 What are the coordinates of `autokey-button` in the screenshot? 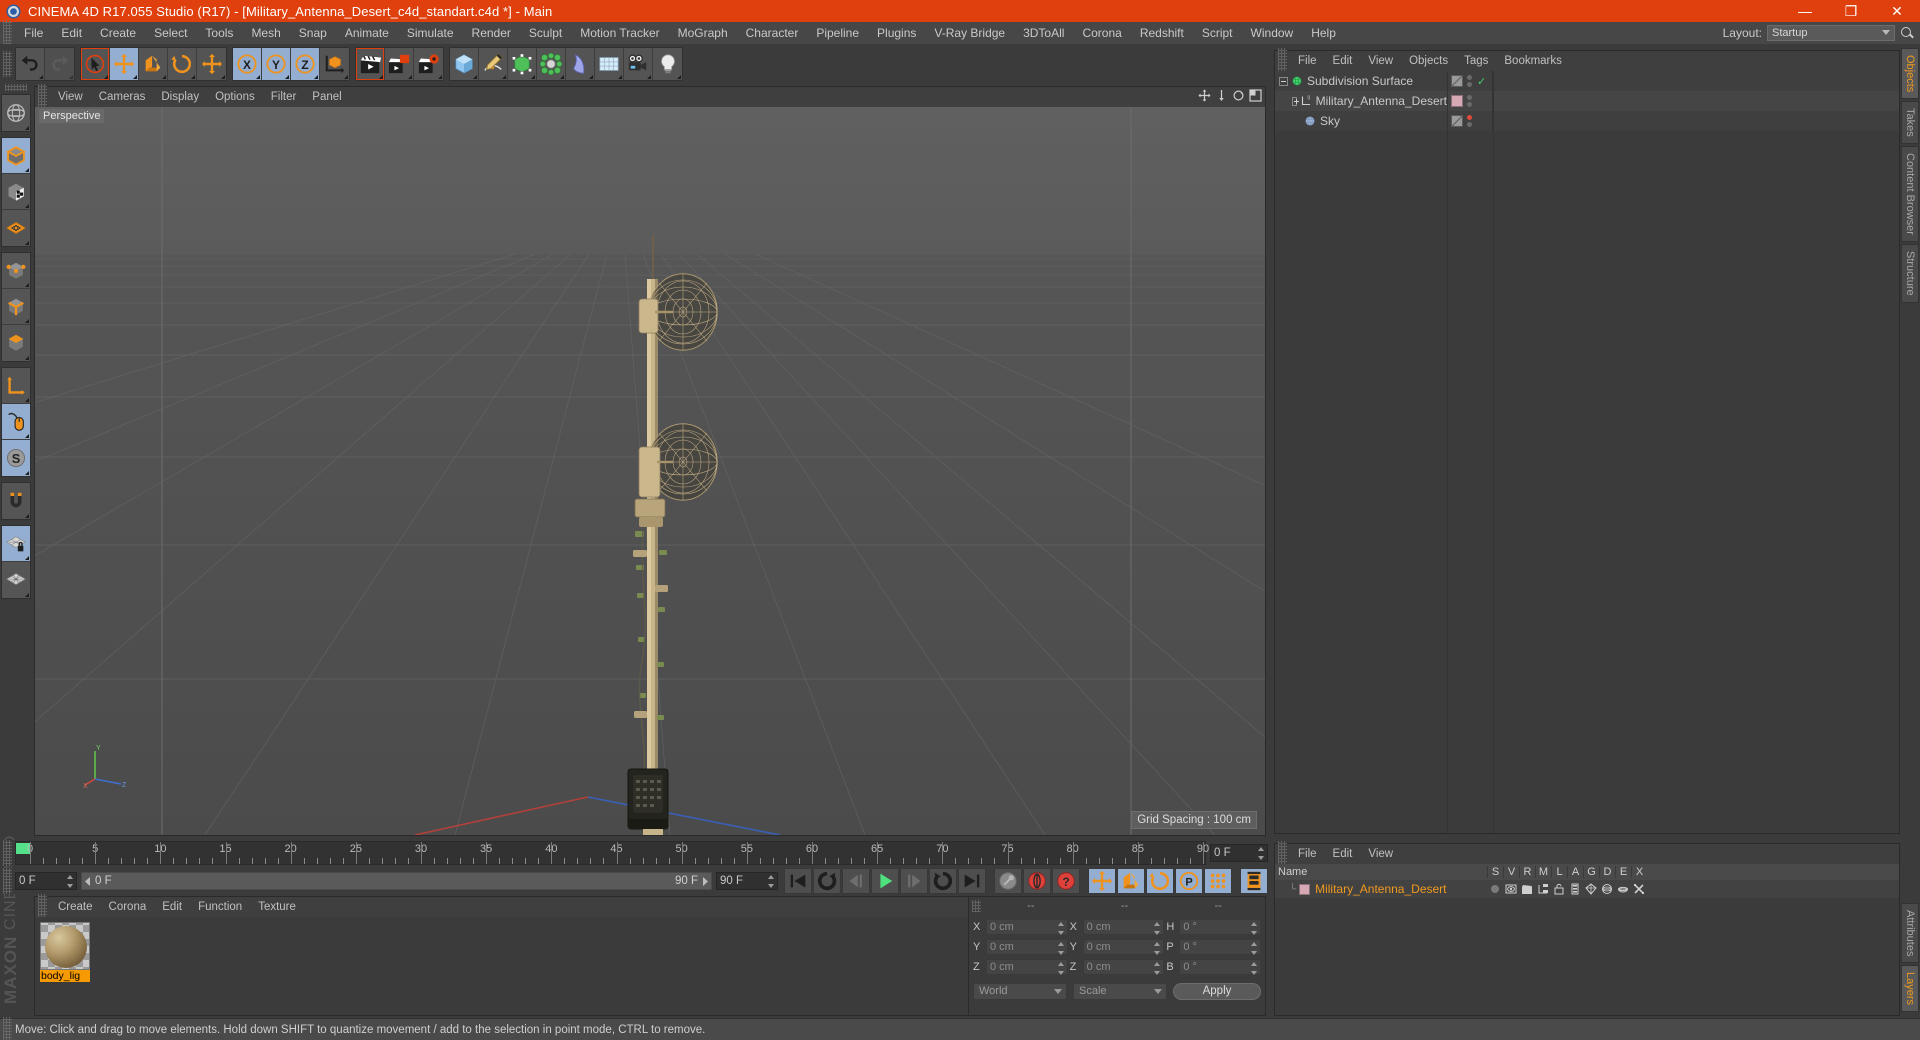 It's located at (1008, 881).